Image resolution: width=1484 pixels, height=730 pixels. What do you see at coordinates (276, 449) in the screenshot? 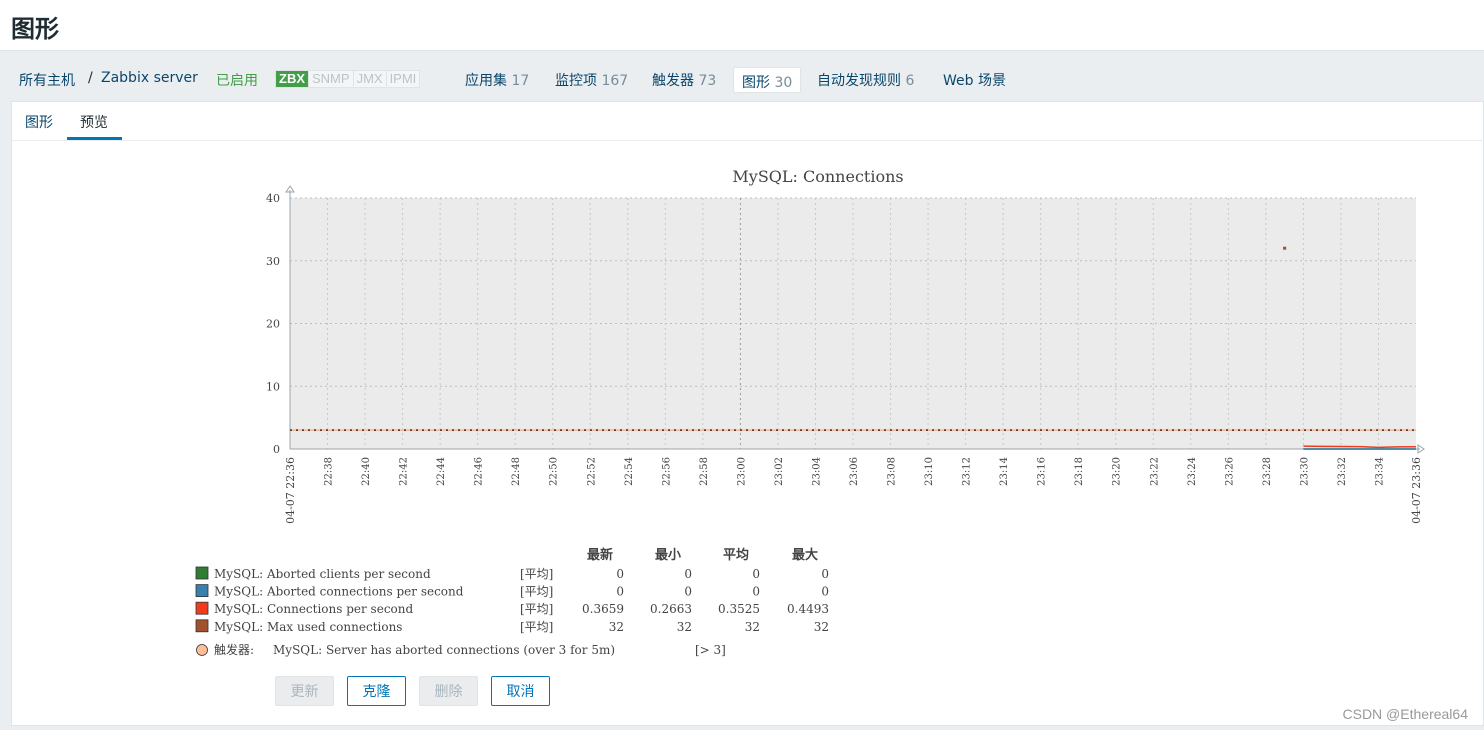
I see `y-tick-label: 0` at bounding box center [276, 449].